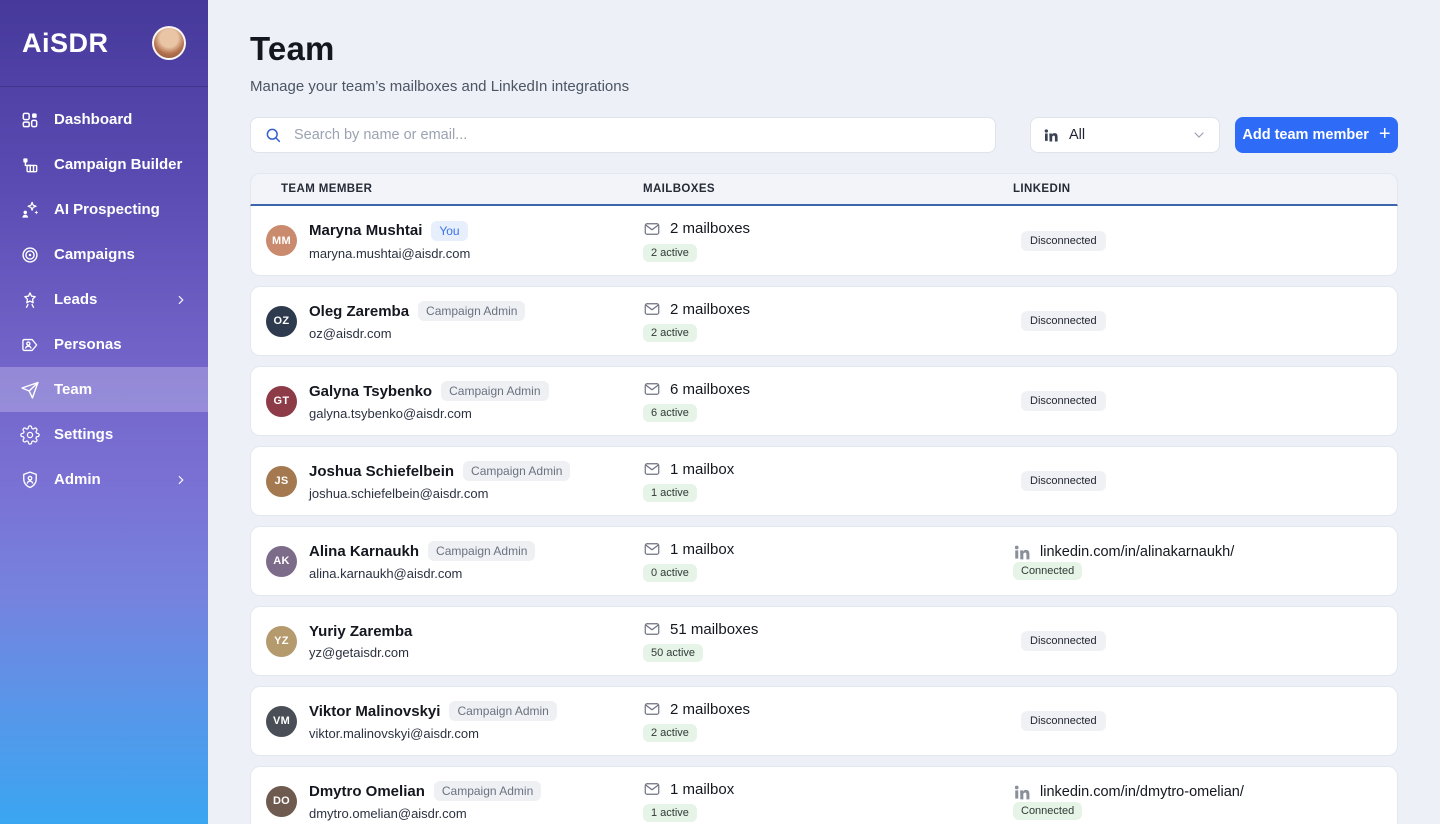 Image resolution: width=1440 pixels, height=824 pixels. I want to click on sidebar-item-label: Team, so click(73, 389).